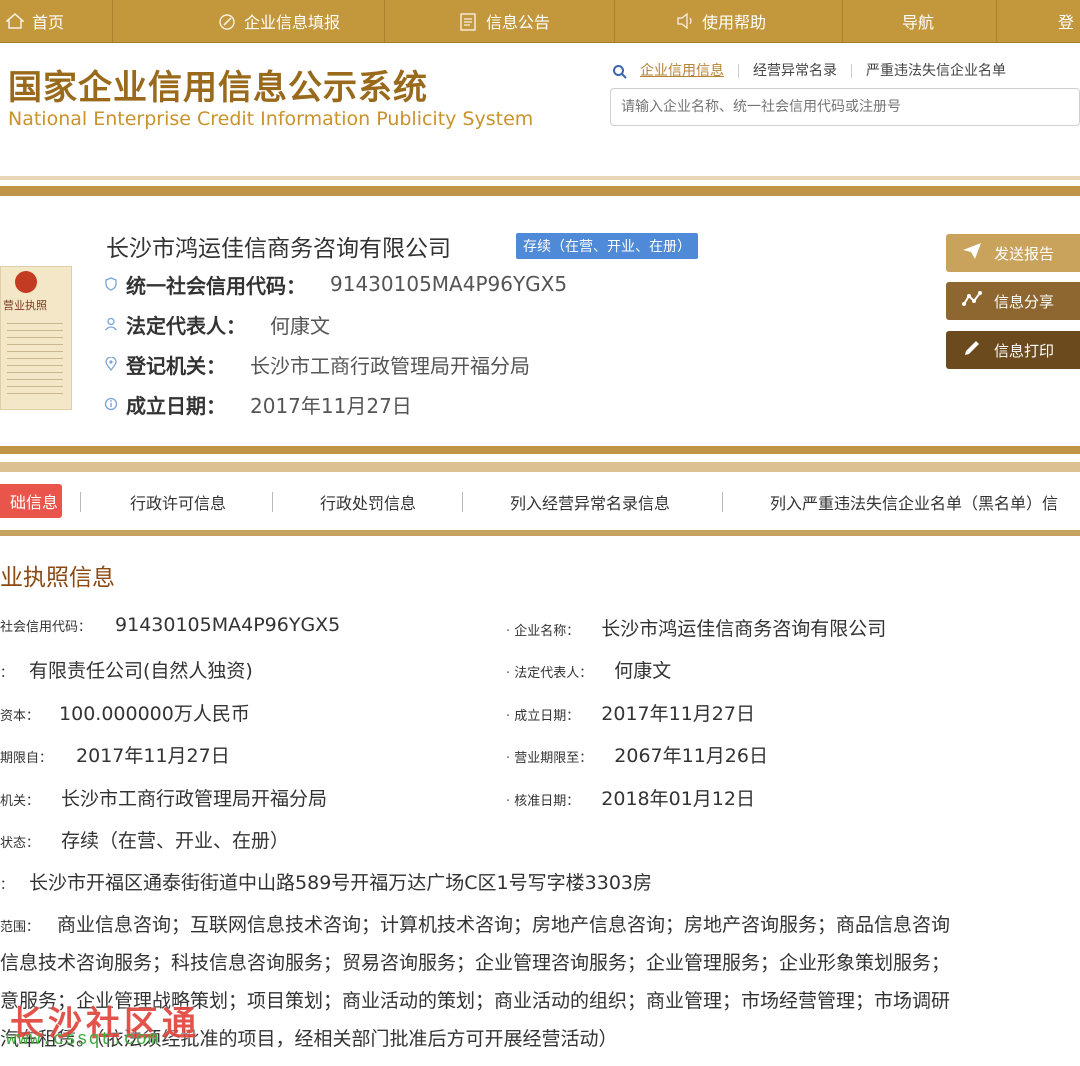 This screenshot has width=1080, height=1066. What do you see at coordinates (35, 357) in the screenshot?
I see `license-lines` at bounding box center [35, 357].